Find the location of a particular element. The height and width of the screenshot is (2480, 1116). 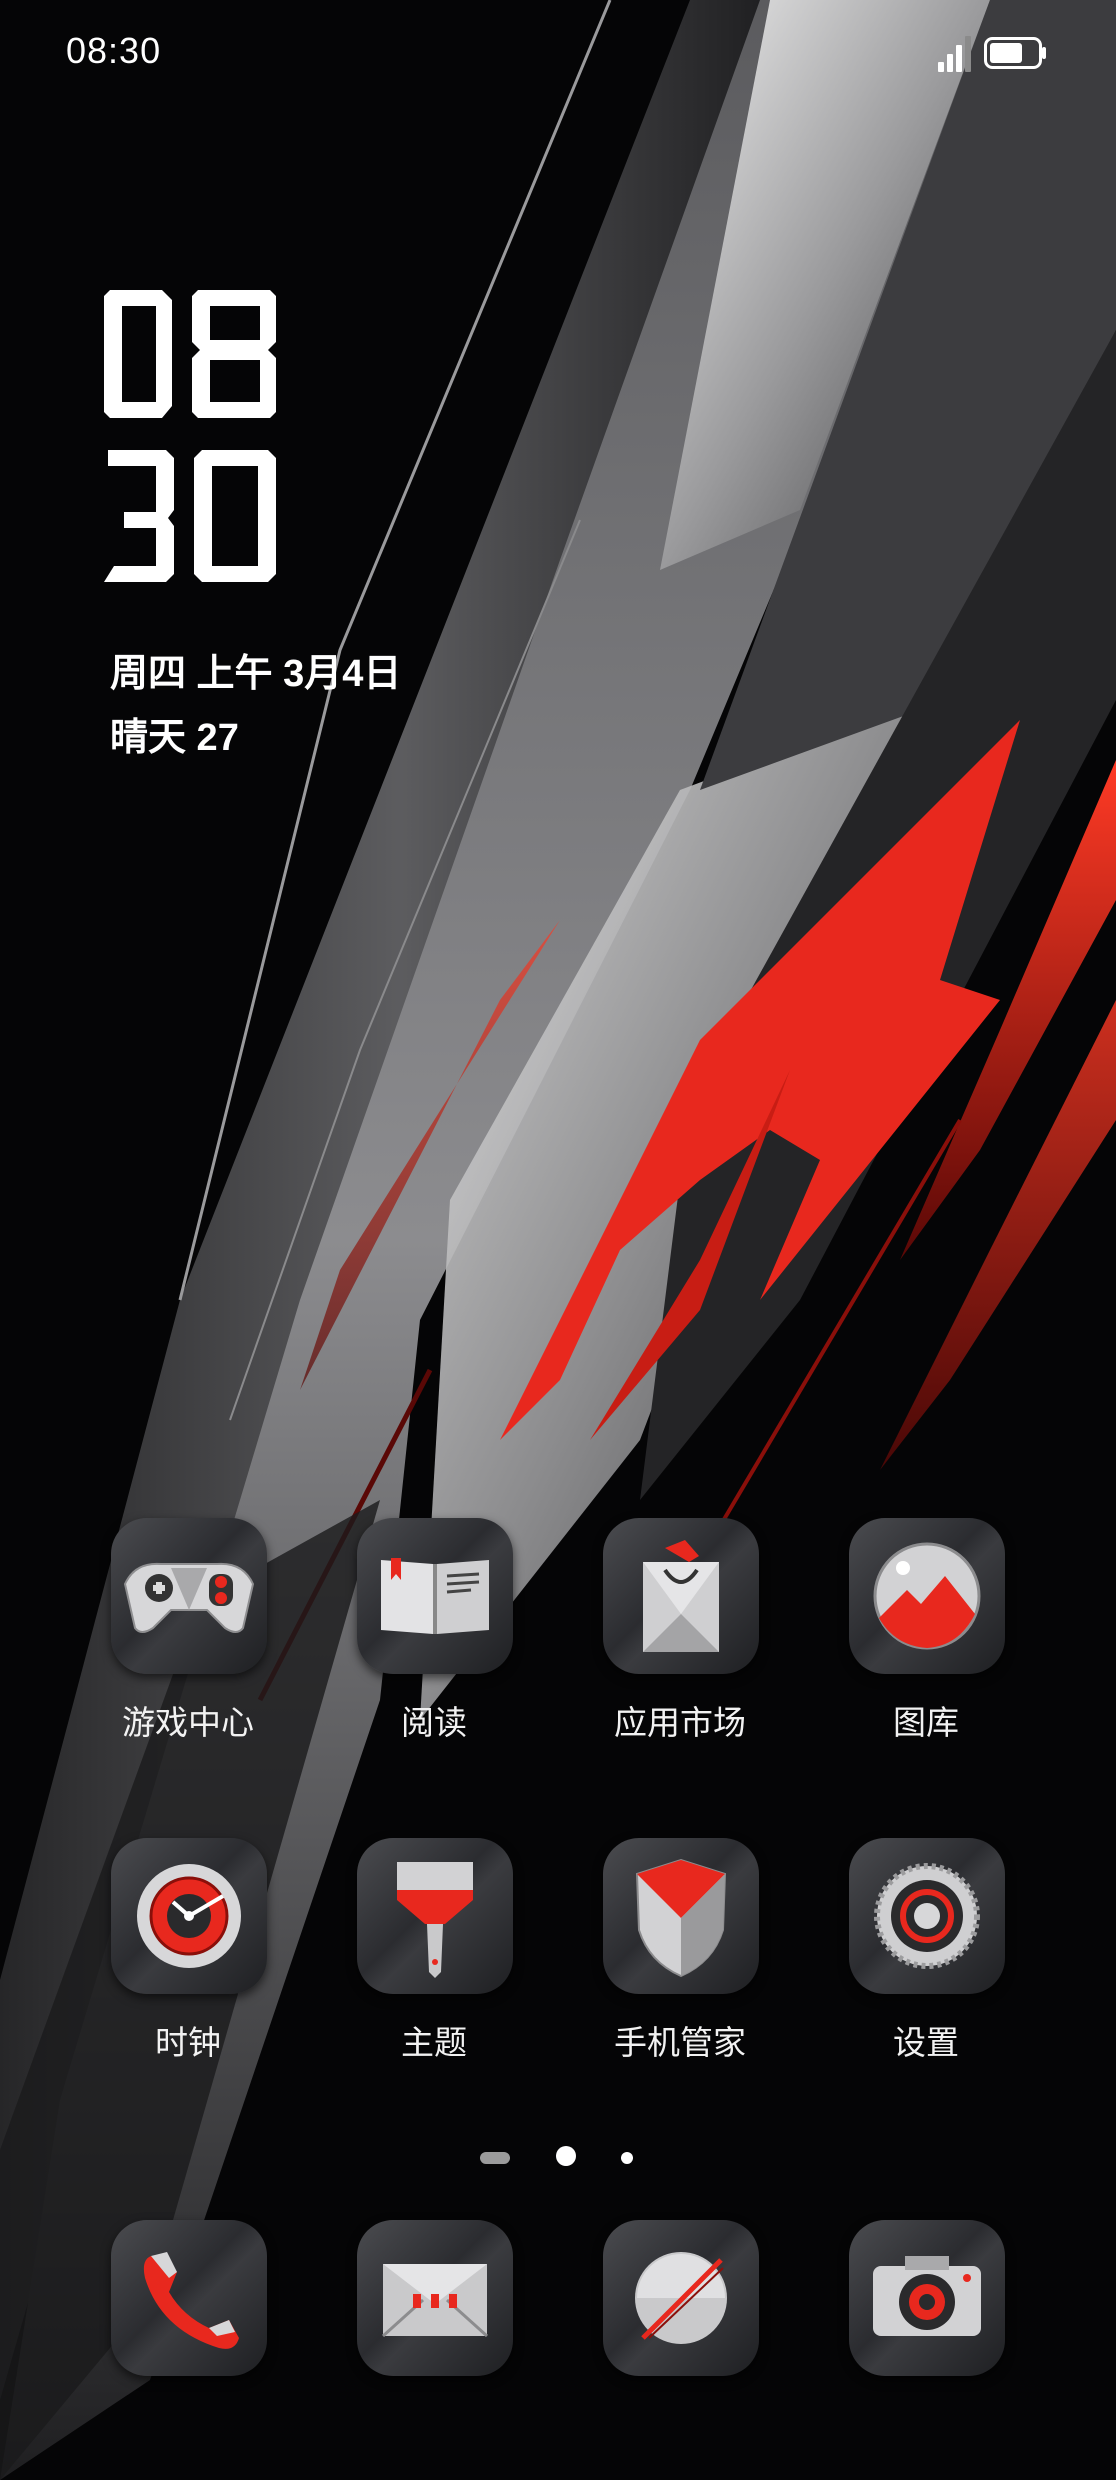

page-dot-2-current is located at coordinates (566, 2156).